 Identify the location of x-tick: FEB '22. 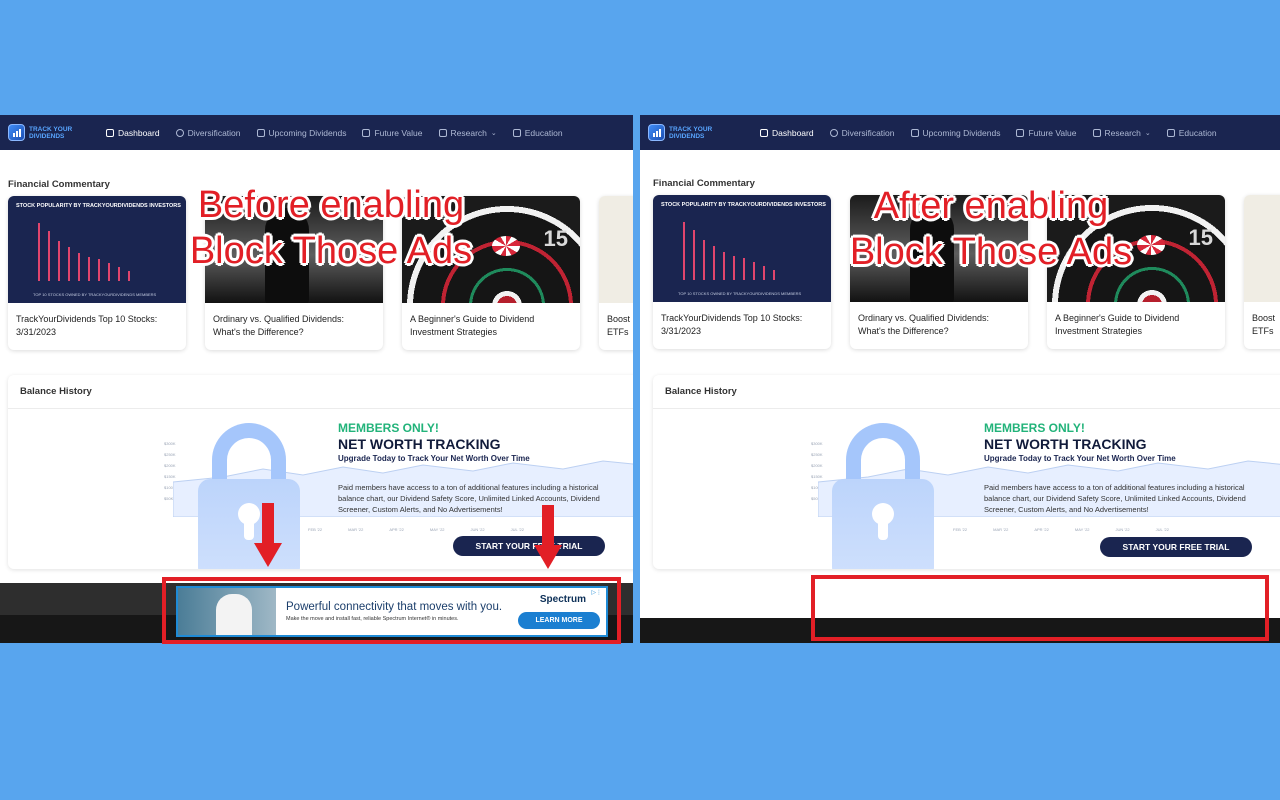
(315, 529).